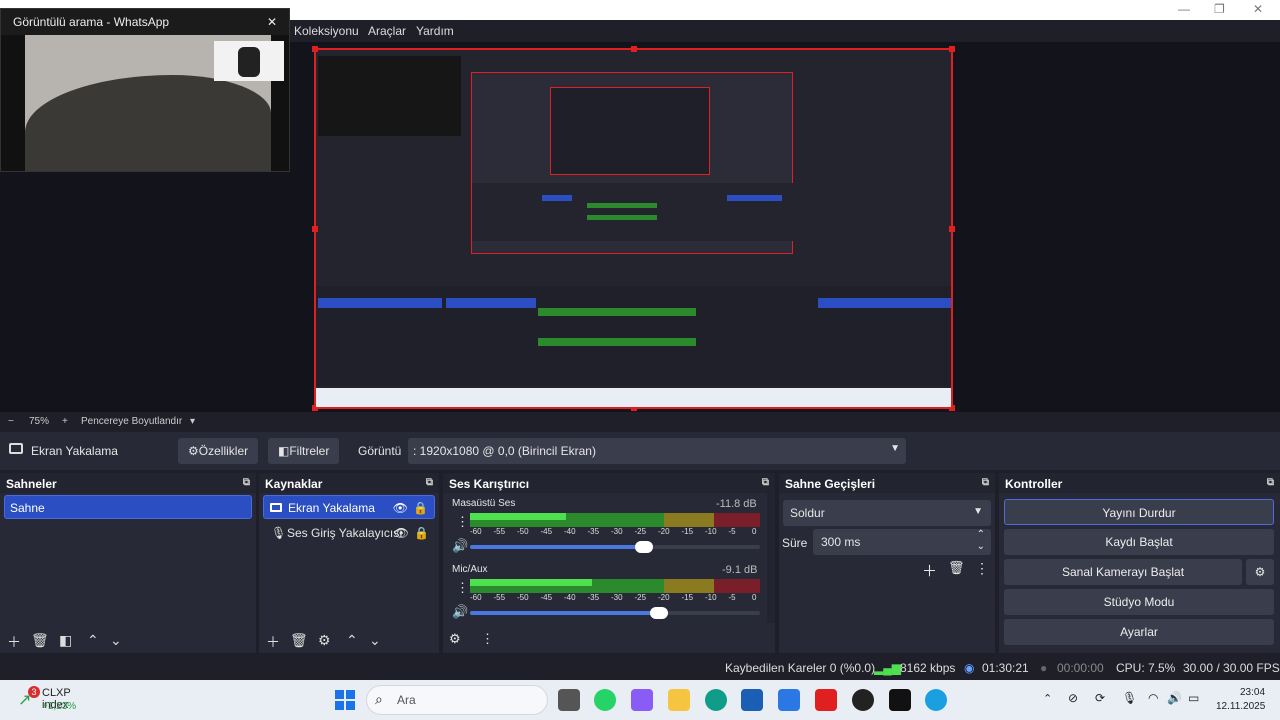 The width and height of the screenshot is (1280, 720). What do you see at coordinates (902, 542) in the screenshot?
I see `duration-spinbox: 300 ms ⌃ ⌄` at bounding box center [902, 542].